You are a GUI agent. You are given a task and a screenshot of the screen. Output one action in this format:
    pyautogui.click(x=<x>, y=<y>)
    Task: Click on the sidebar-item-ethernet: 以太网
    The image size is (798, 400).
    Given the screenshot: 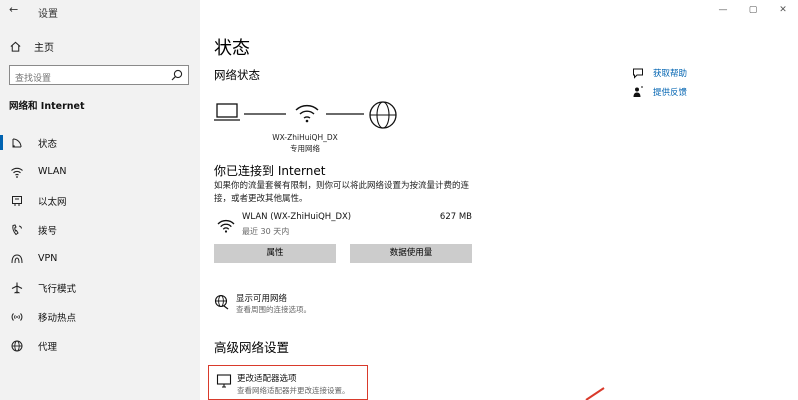 What is the action you would take?
    pyautogui.click(x=100, y=200)
    